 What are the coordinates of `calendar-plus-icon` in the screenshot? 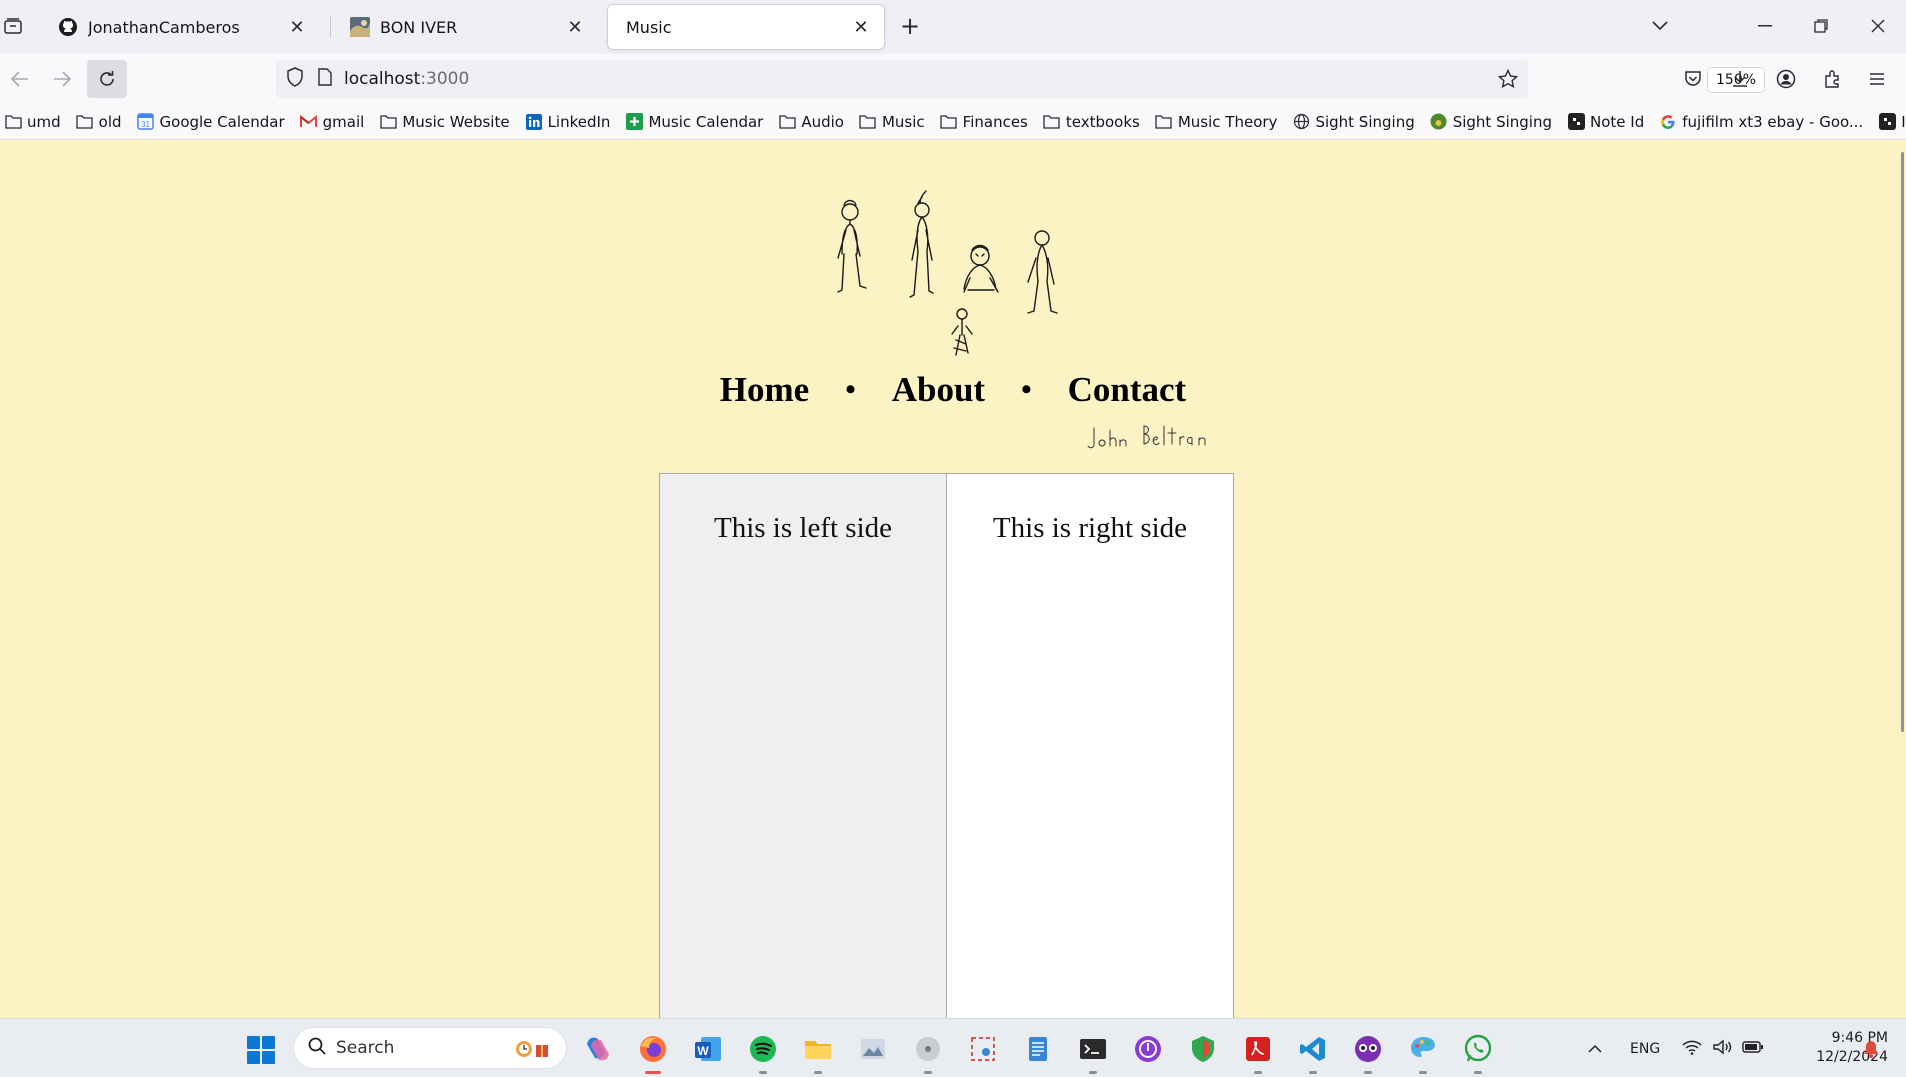 It's located at (634, 122).